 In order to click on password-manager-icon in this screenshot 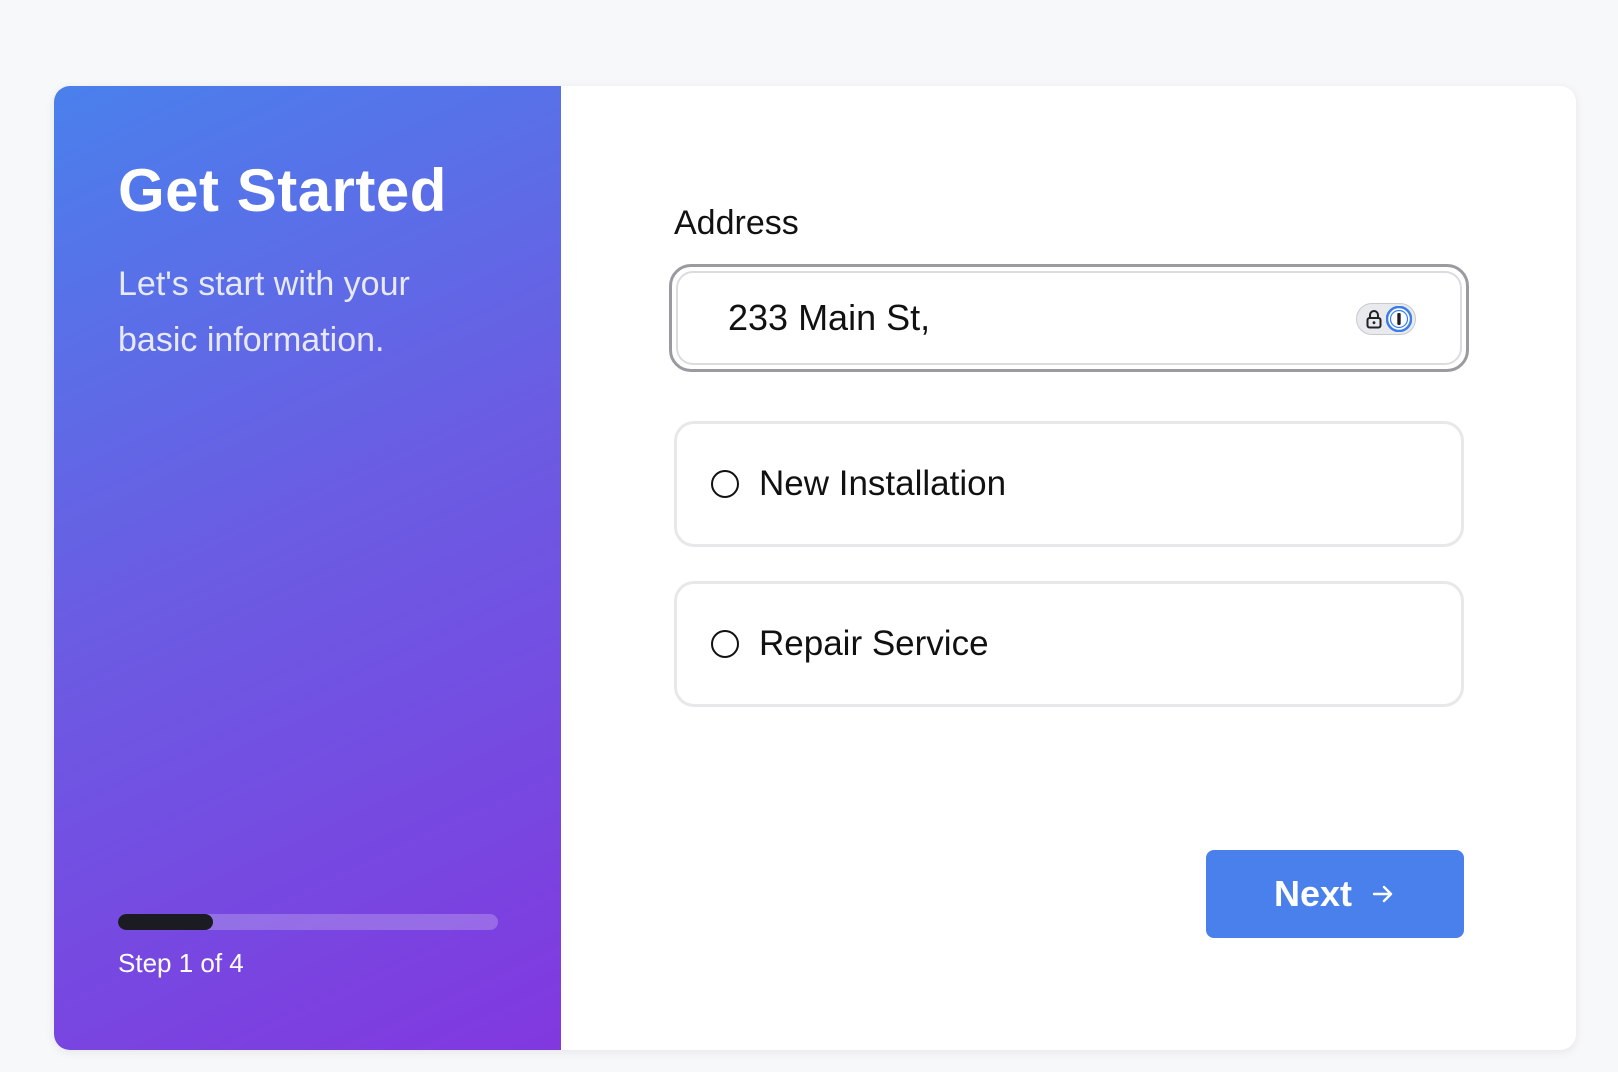, I will do `click(1399, 319)`.